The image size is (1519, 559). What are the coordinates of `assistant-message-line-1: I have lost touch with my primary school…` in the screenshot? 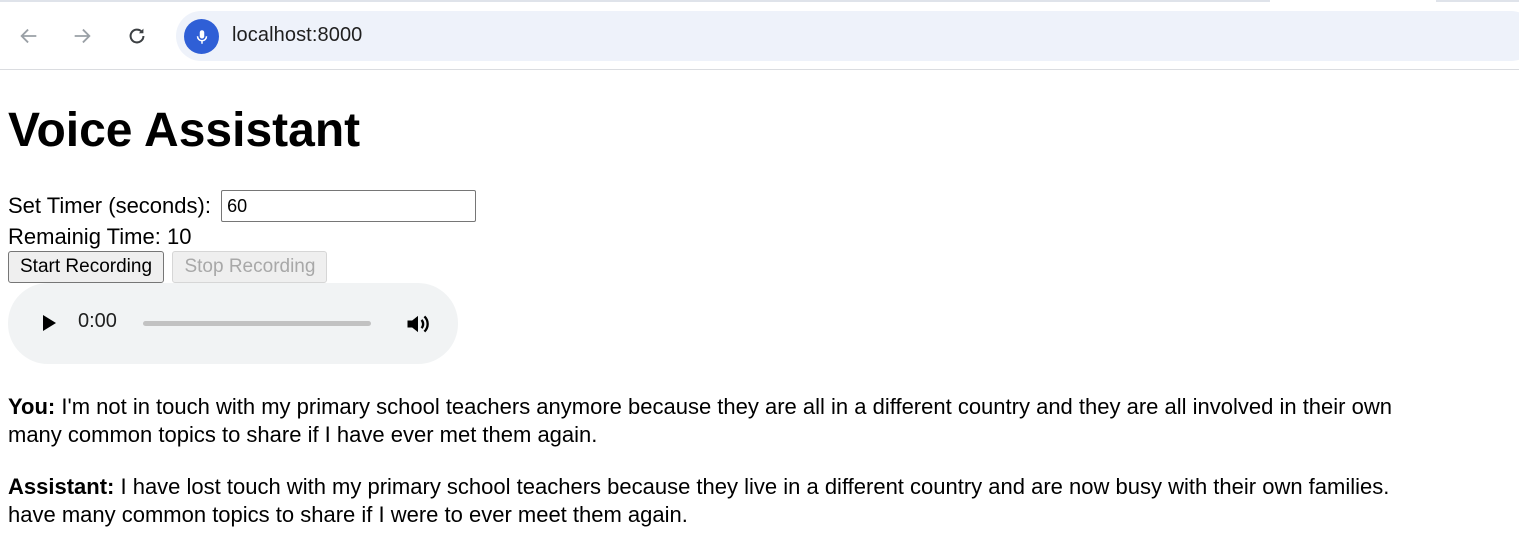 It's located at (755, 486).